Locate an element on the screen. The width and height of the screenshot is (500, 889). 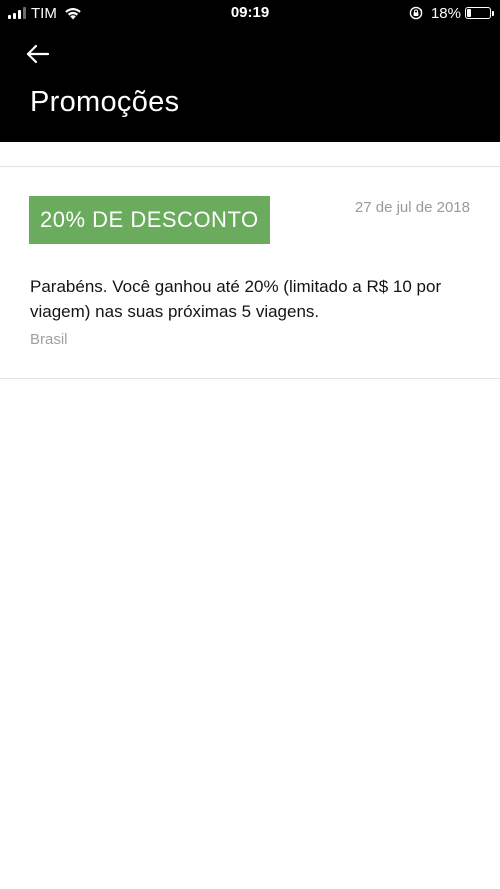
battery-level is located at coordinates (469, 13).